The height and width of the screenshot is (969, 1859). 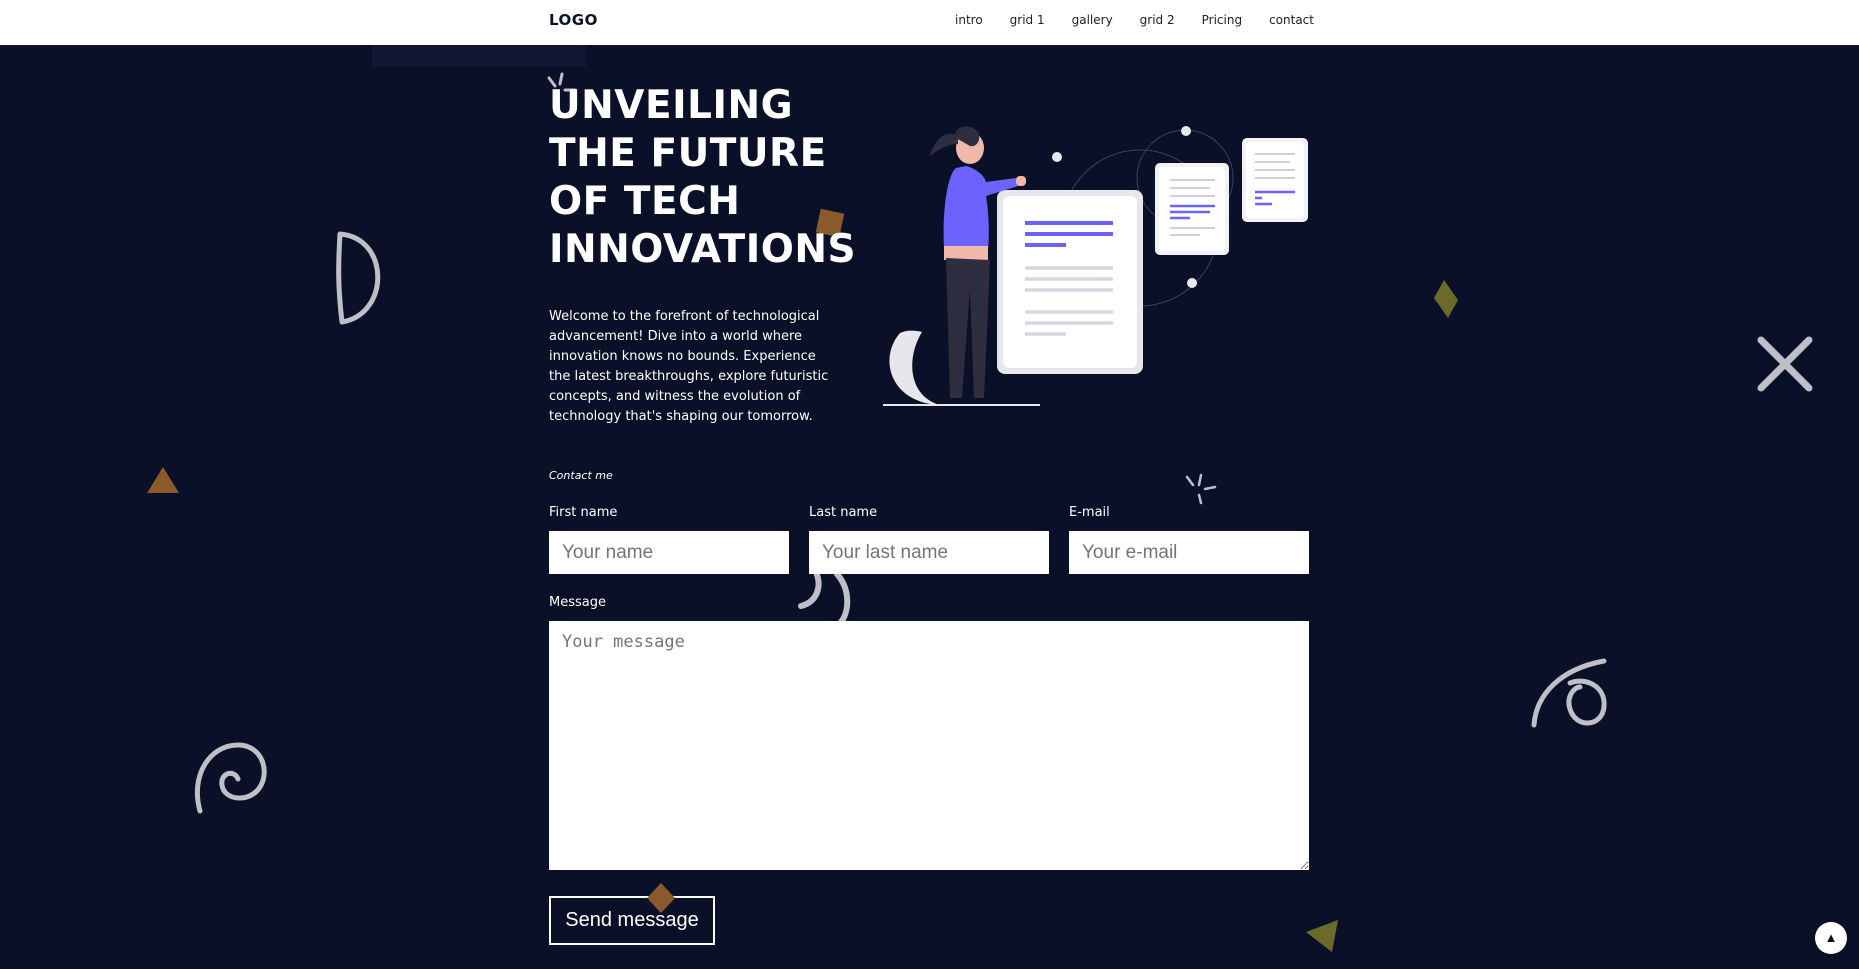 What do you see at coordinates (669, 552) in the screenshot?
I see `first-name-input` at bounding box center [669, 552].